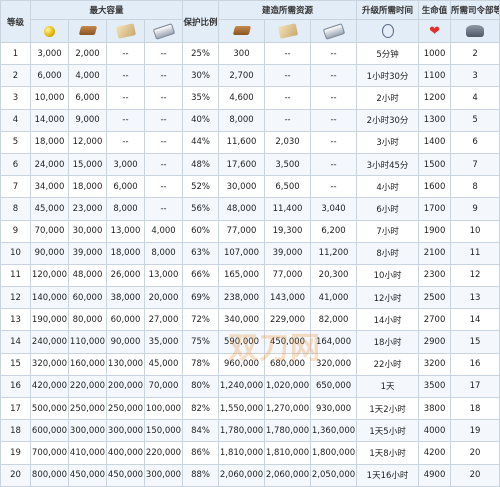  I want to click on table-row: 4 14,000 9,000 -- -- 40% 8,000 -- -- 2小时30分 1300 5, so click(250, 120).